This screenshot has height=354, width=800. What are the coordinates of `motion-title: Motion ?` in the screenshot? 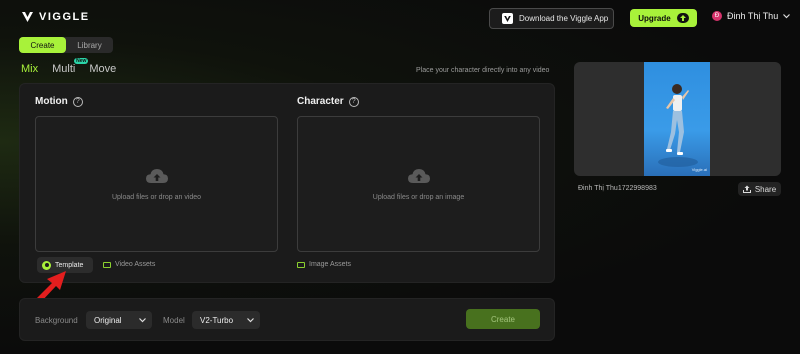 It's located at (59, 101).